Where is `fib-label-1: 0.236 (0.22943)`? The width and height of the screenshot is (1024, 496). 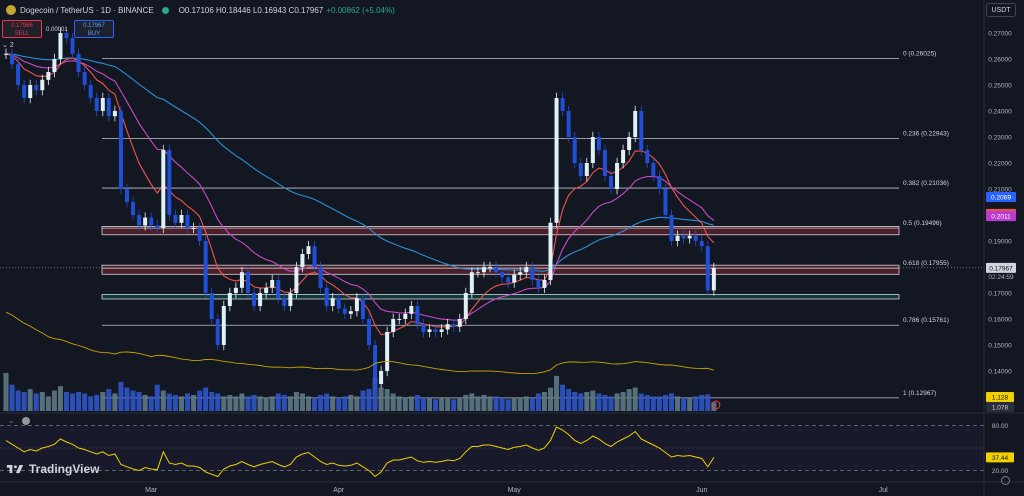 fib-label-1: 0.236 (0.22943) is located at coordinates (926, 133).